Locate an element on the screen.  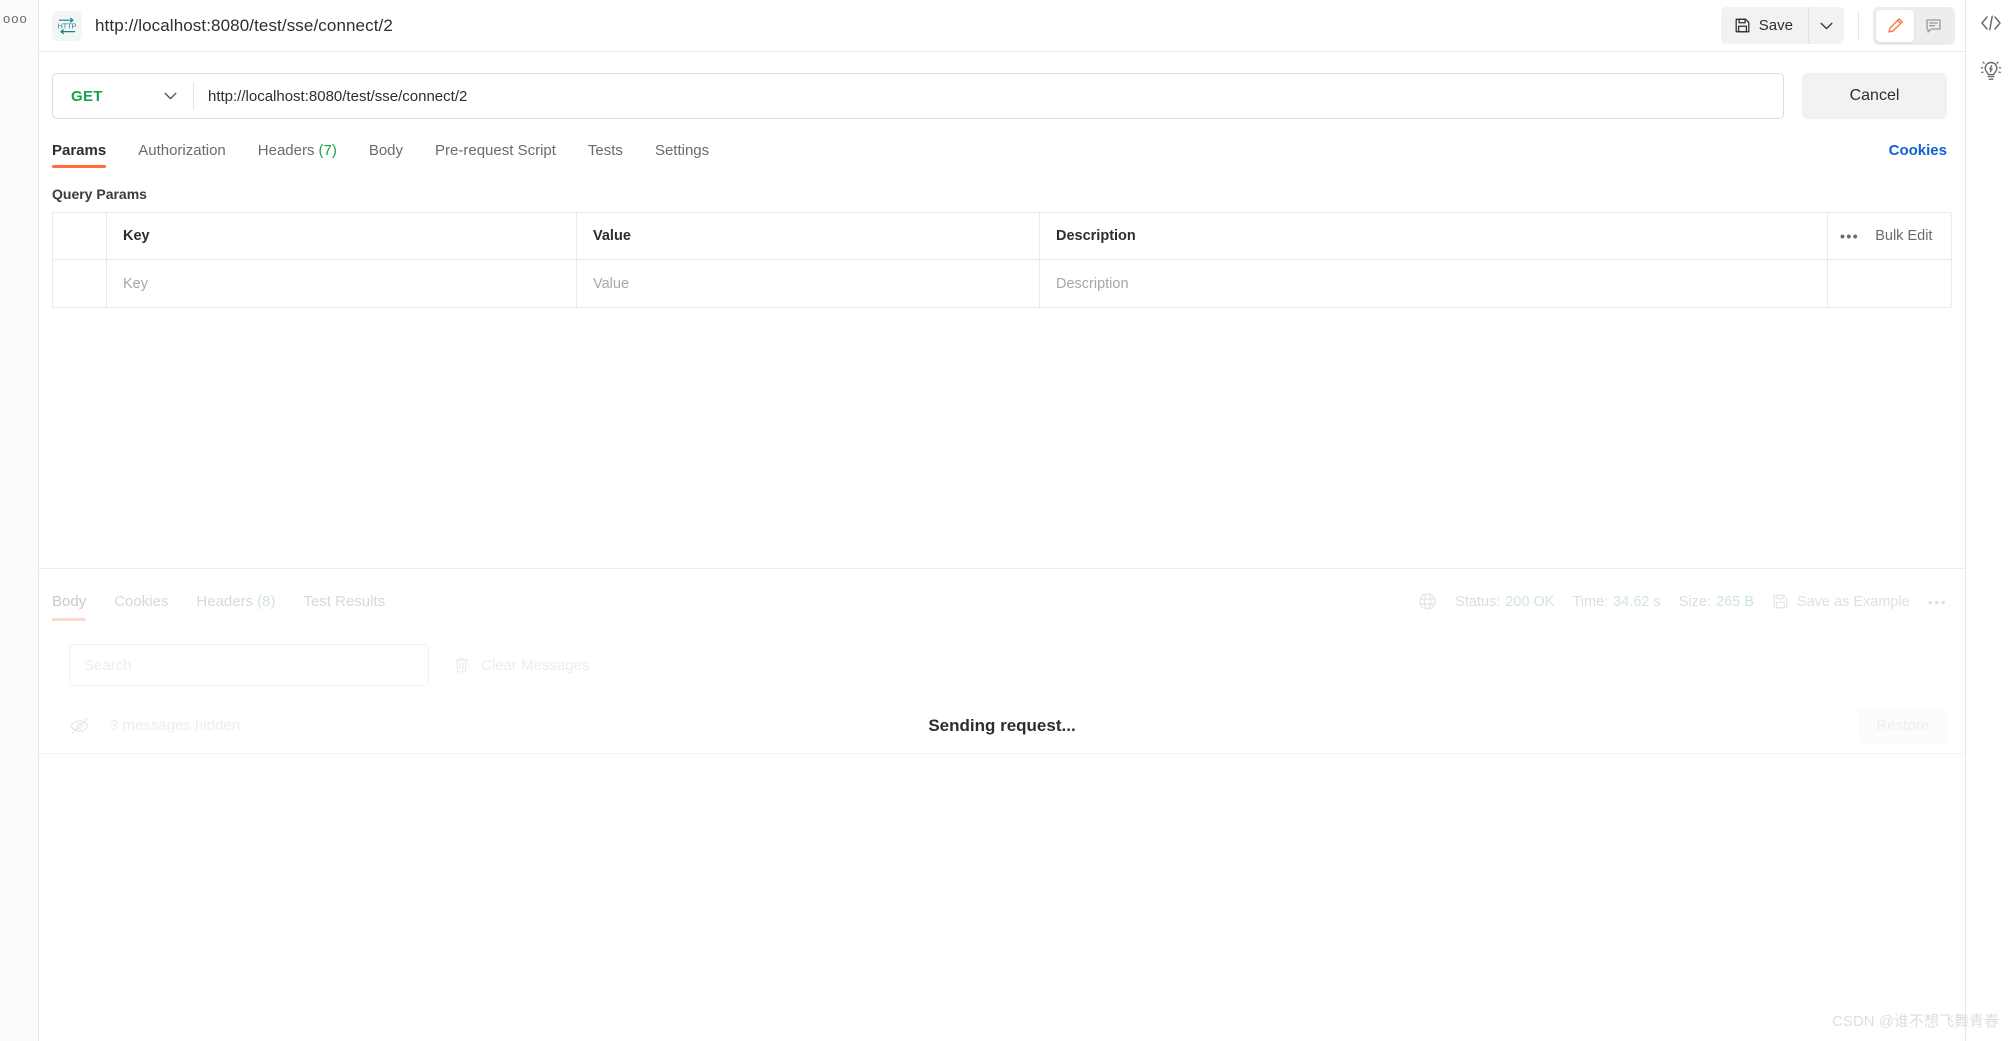
pencil-icon is located at coordinates (1895, 25).